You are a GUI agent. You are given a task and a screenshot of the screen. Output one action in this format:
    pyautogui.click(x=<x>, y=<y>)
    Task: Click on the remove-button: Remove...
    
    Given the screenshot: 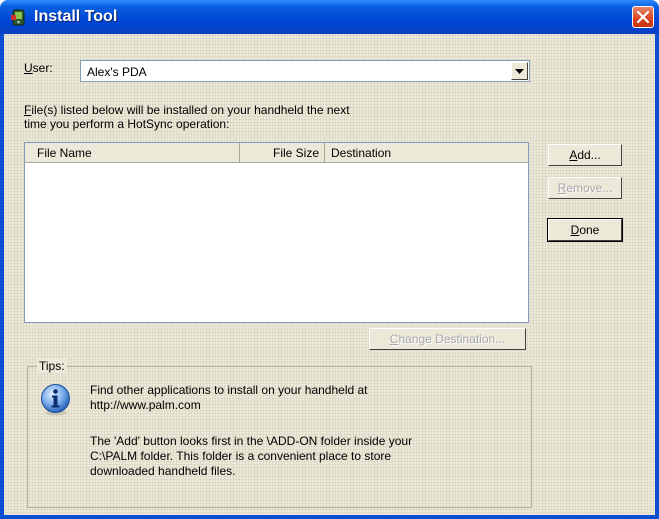 What is the action you would take?
    pyautogui.click(x=585, y=188)
    